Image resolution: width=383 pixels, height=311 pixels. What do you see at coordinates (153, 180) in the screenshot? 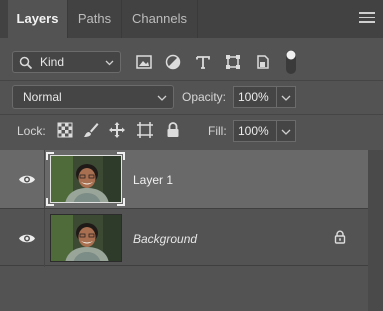
I see `layer-name: Layer 1` at bounding box center [153, 180].